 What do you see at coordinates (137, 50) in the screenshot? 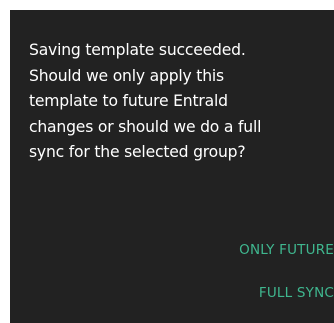
I see `dialog-message-line: Saving template succeeded.` at bounding box center [137, 50].